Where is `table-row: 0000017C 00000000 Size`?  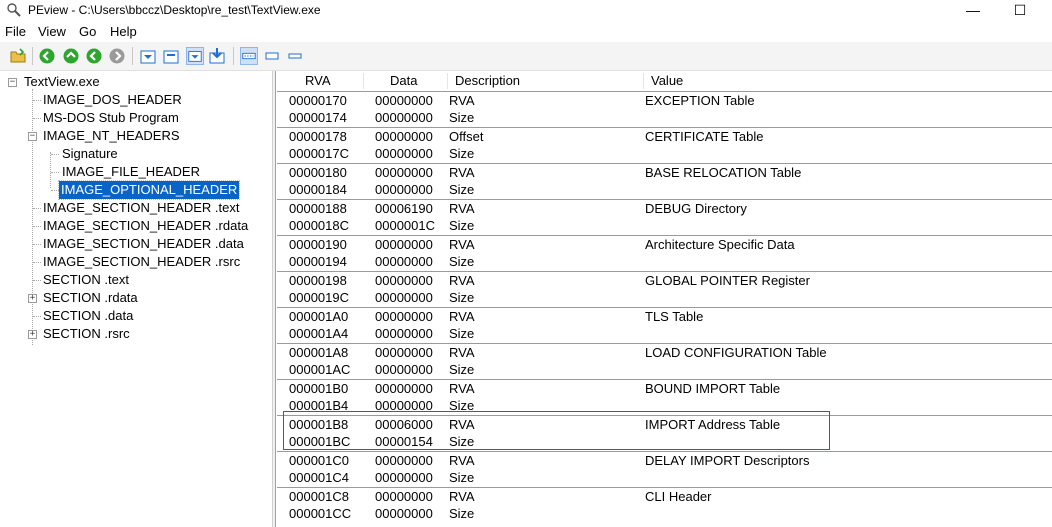 table-row: 0000017C 00000000 Size is located at coordinates (664, 154).